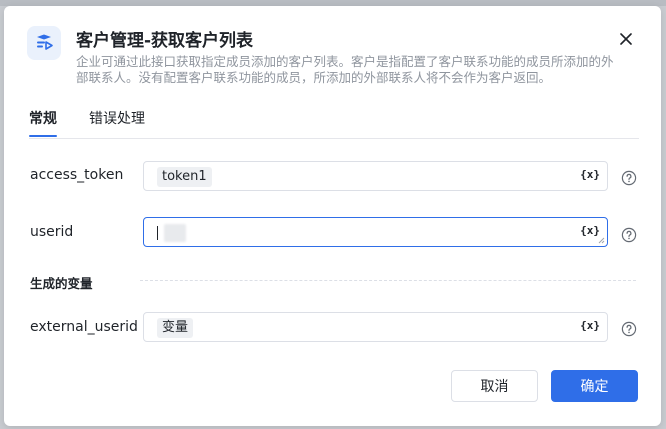 The width and height of the screenshot is (666, 429). Describe the element at coordinates (375, 327) in the screenshot. I see `external-userid-input: 变量 {x}` at that location.